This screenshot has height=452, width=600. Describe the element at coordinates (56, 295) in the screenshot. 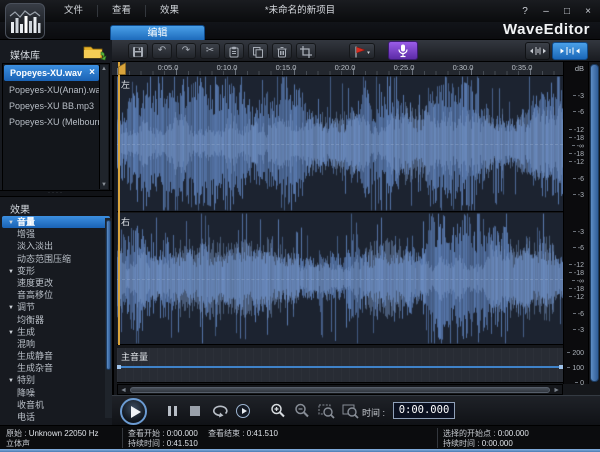

I see `effect-item: 音高移位` at that location.